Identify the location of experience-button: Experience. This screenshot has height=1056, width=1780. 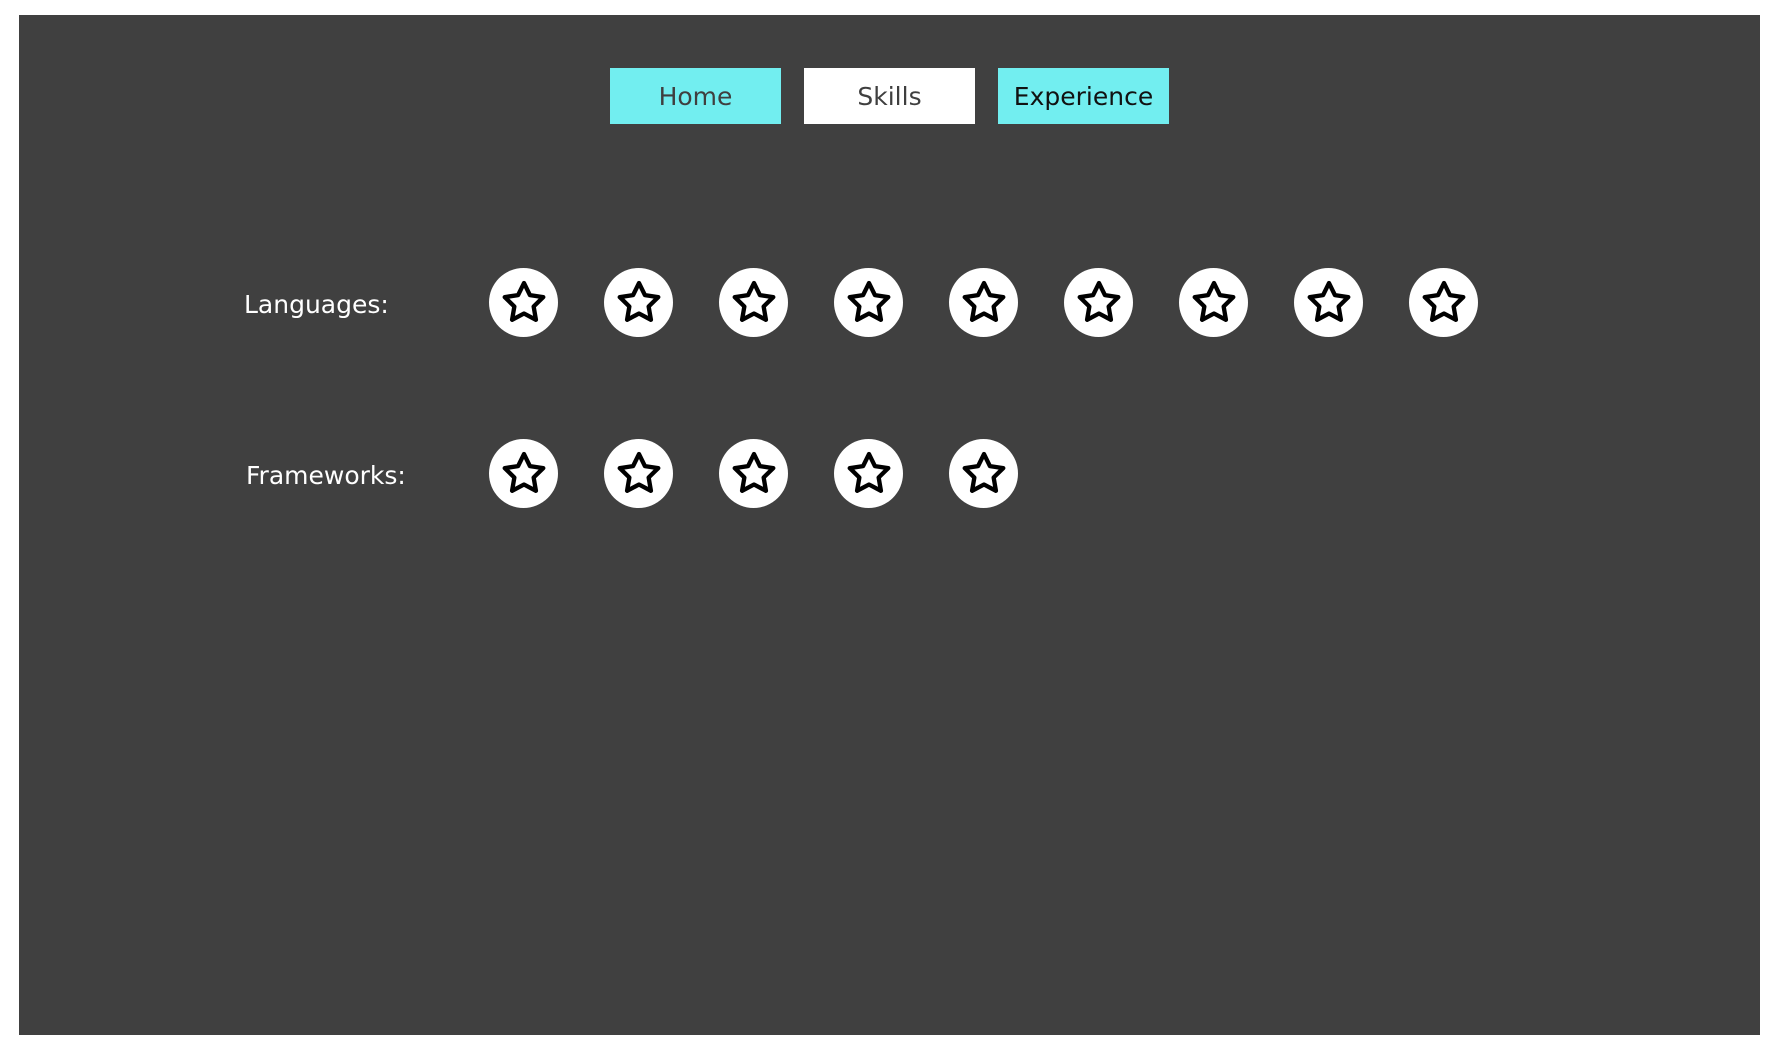
(1083, 96).